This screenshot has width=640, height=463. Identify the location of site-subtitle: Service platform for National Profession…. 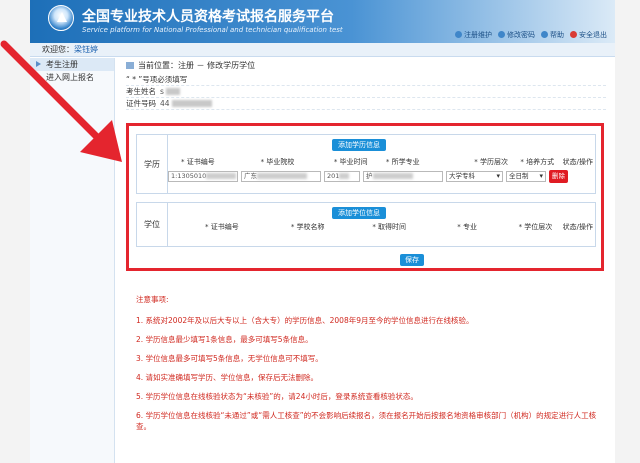
(212, 30).